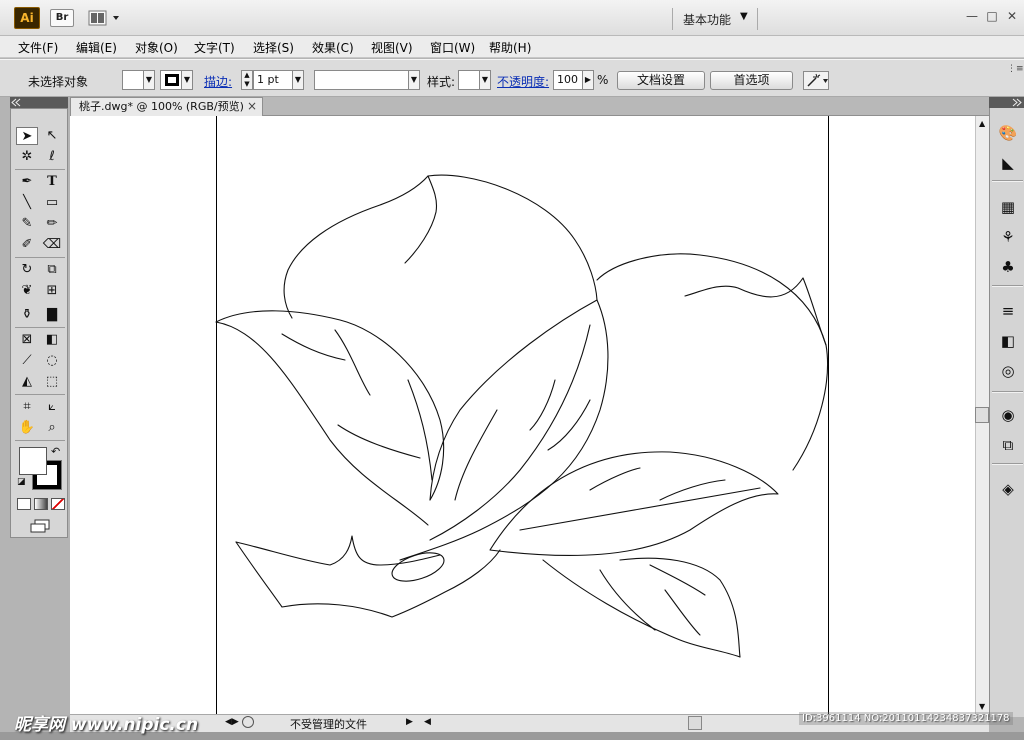 This screenshot has width=1024, height=740. I want to click on menu-type: 文字(T), so click(214, 47).